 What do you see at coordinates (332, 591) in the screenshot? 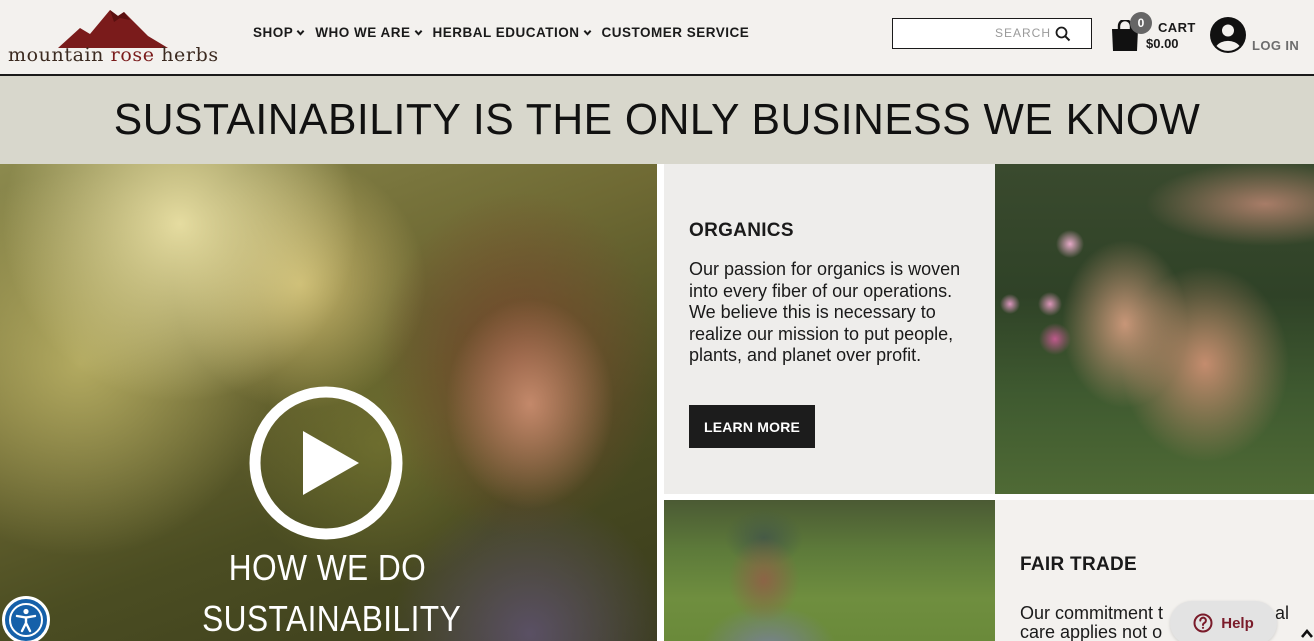
I see `video-caption: HOW WE DO SUSTAINABILITY` at bounding box center [332, 591].